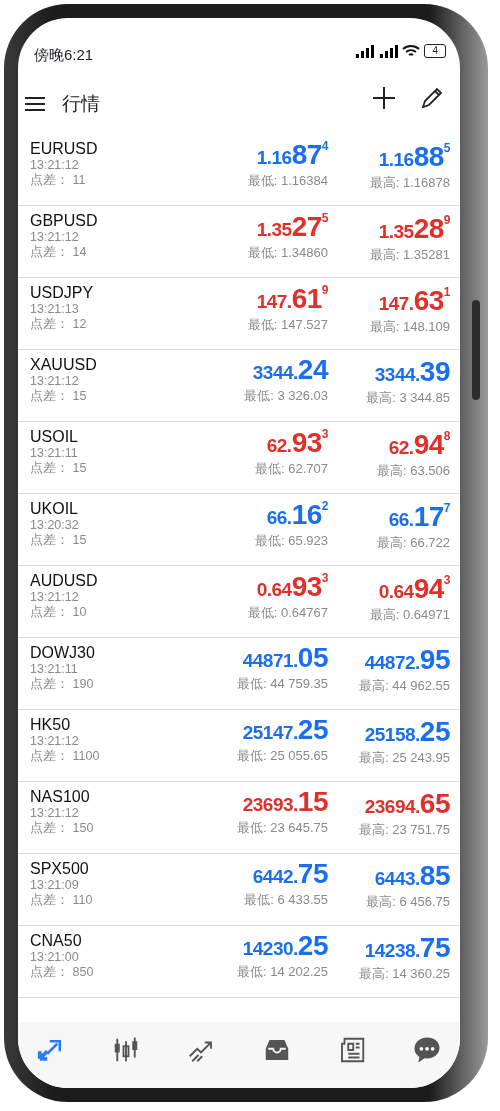  I want to click on high-price: 最高: 44 962.55, so click(403, 686).